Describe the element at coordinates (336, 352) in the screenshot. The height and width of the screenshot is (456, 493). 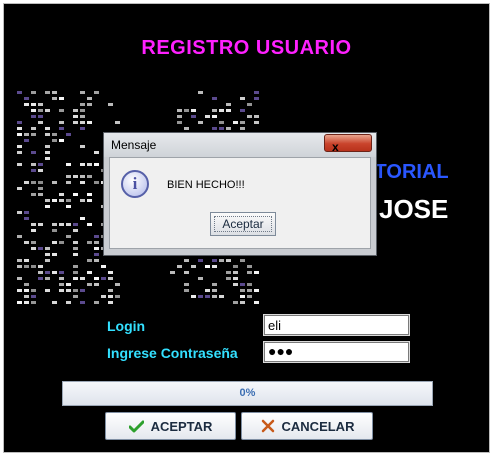
I see `password-input: ●●●` at that location.